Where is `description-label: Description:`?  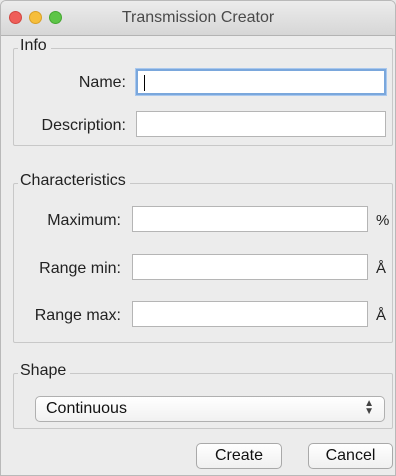 description-label: Description: is located at coordinates (83, 125).